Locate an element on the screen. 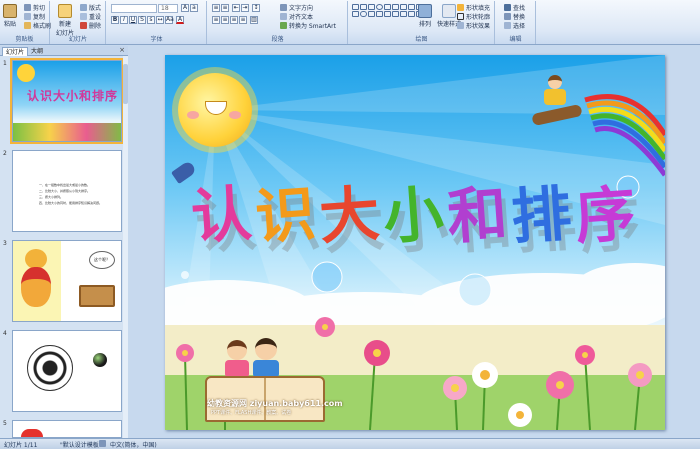 The width and height of the screenshot is (700, 449). increase-indent-button: ⇥ is located at coordinates (245, 8).